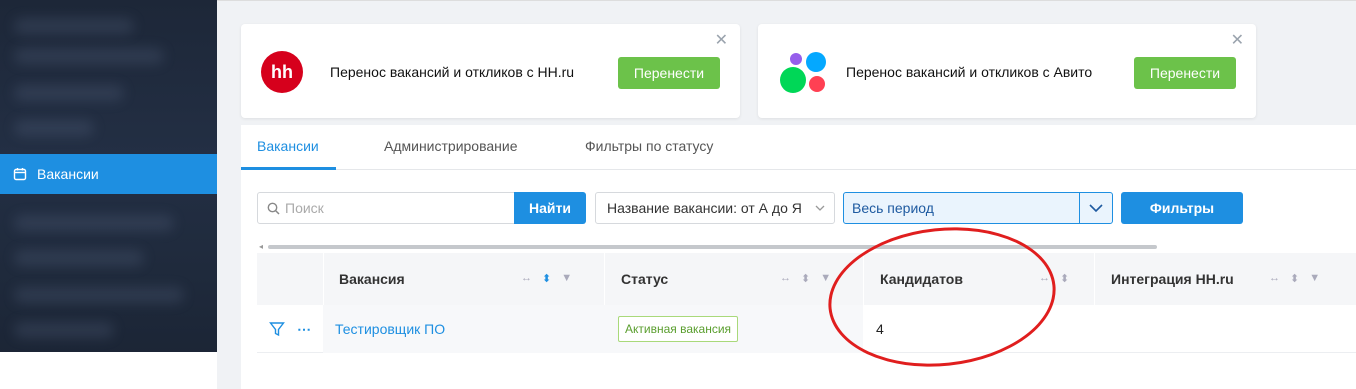  I want to click on cell-vacancy: Тестировщик ПО, so click(463, 329).